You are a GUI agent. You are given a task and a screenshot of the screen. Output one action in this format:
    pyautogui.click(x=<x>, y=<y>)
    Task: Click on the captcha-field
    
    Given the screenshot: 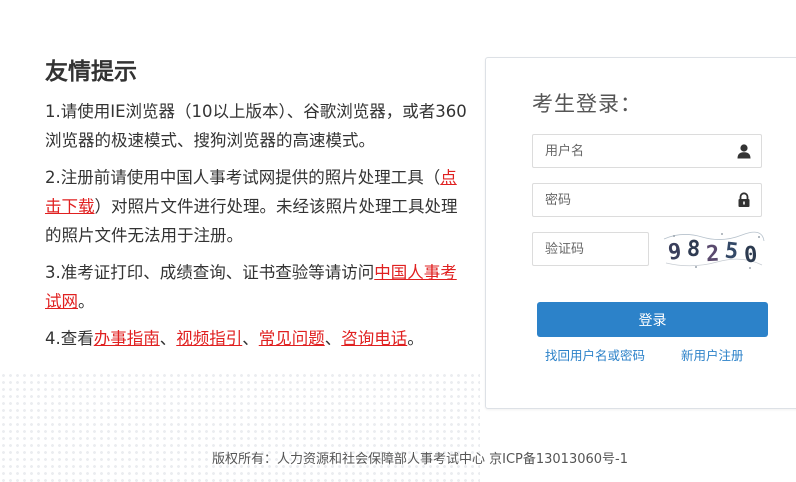 What is the action you would take?
    pyautogui.click(x=590, y=249)
    